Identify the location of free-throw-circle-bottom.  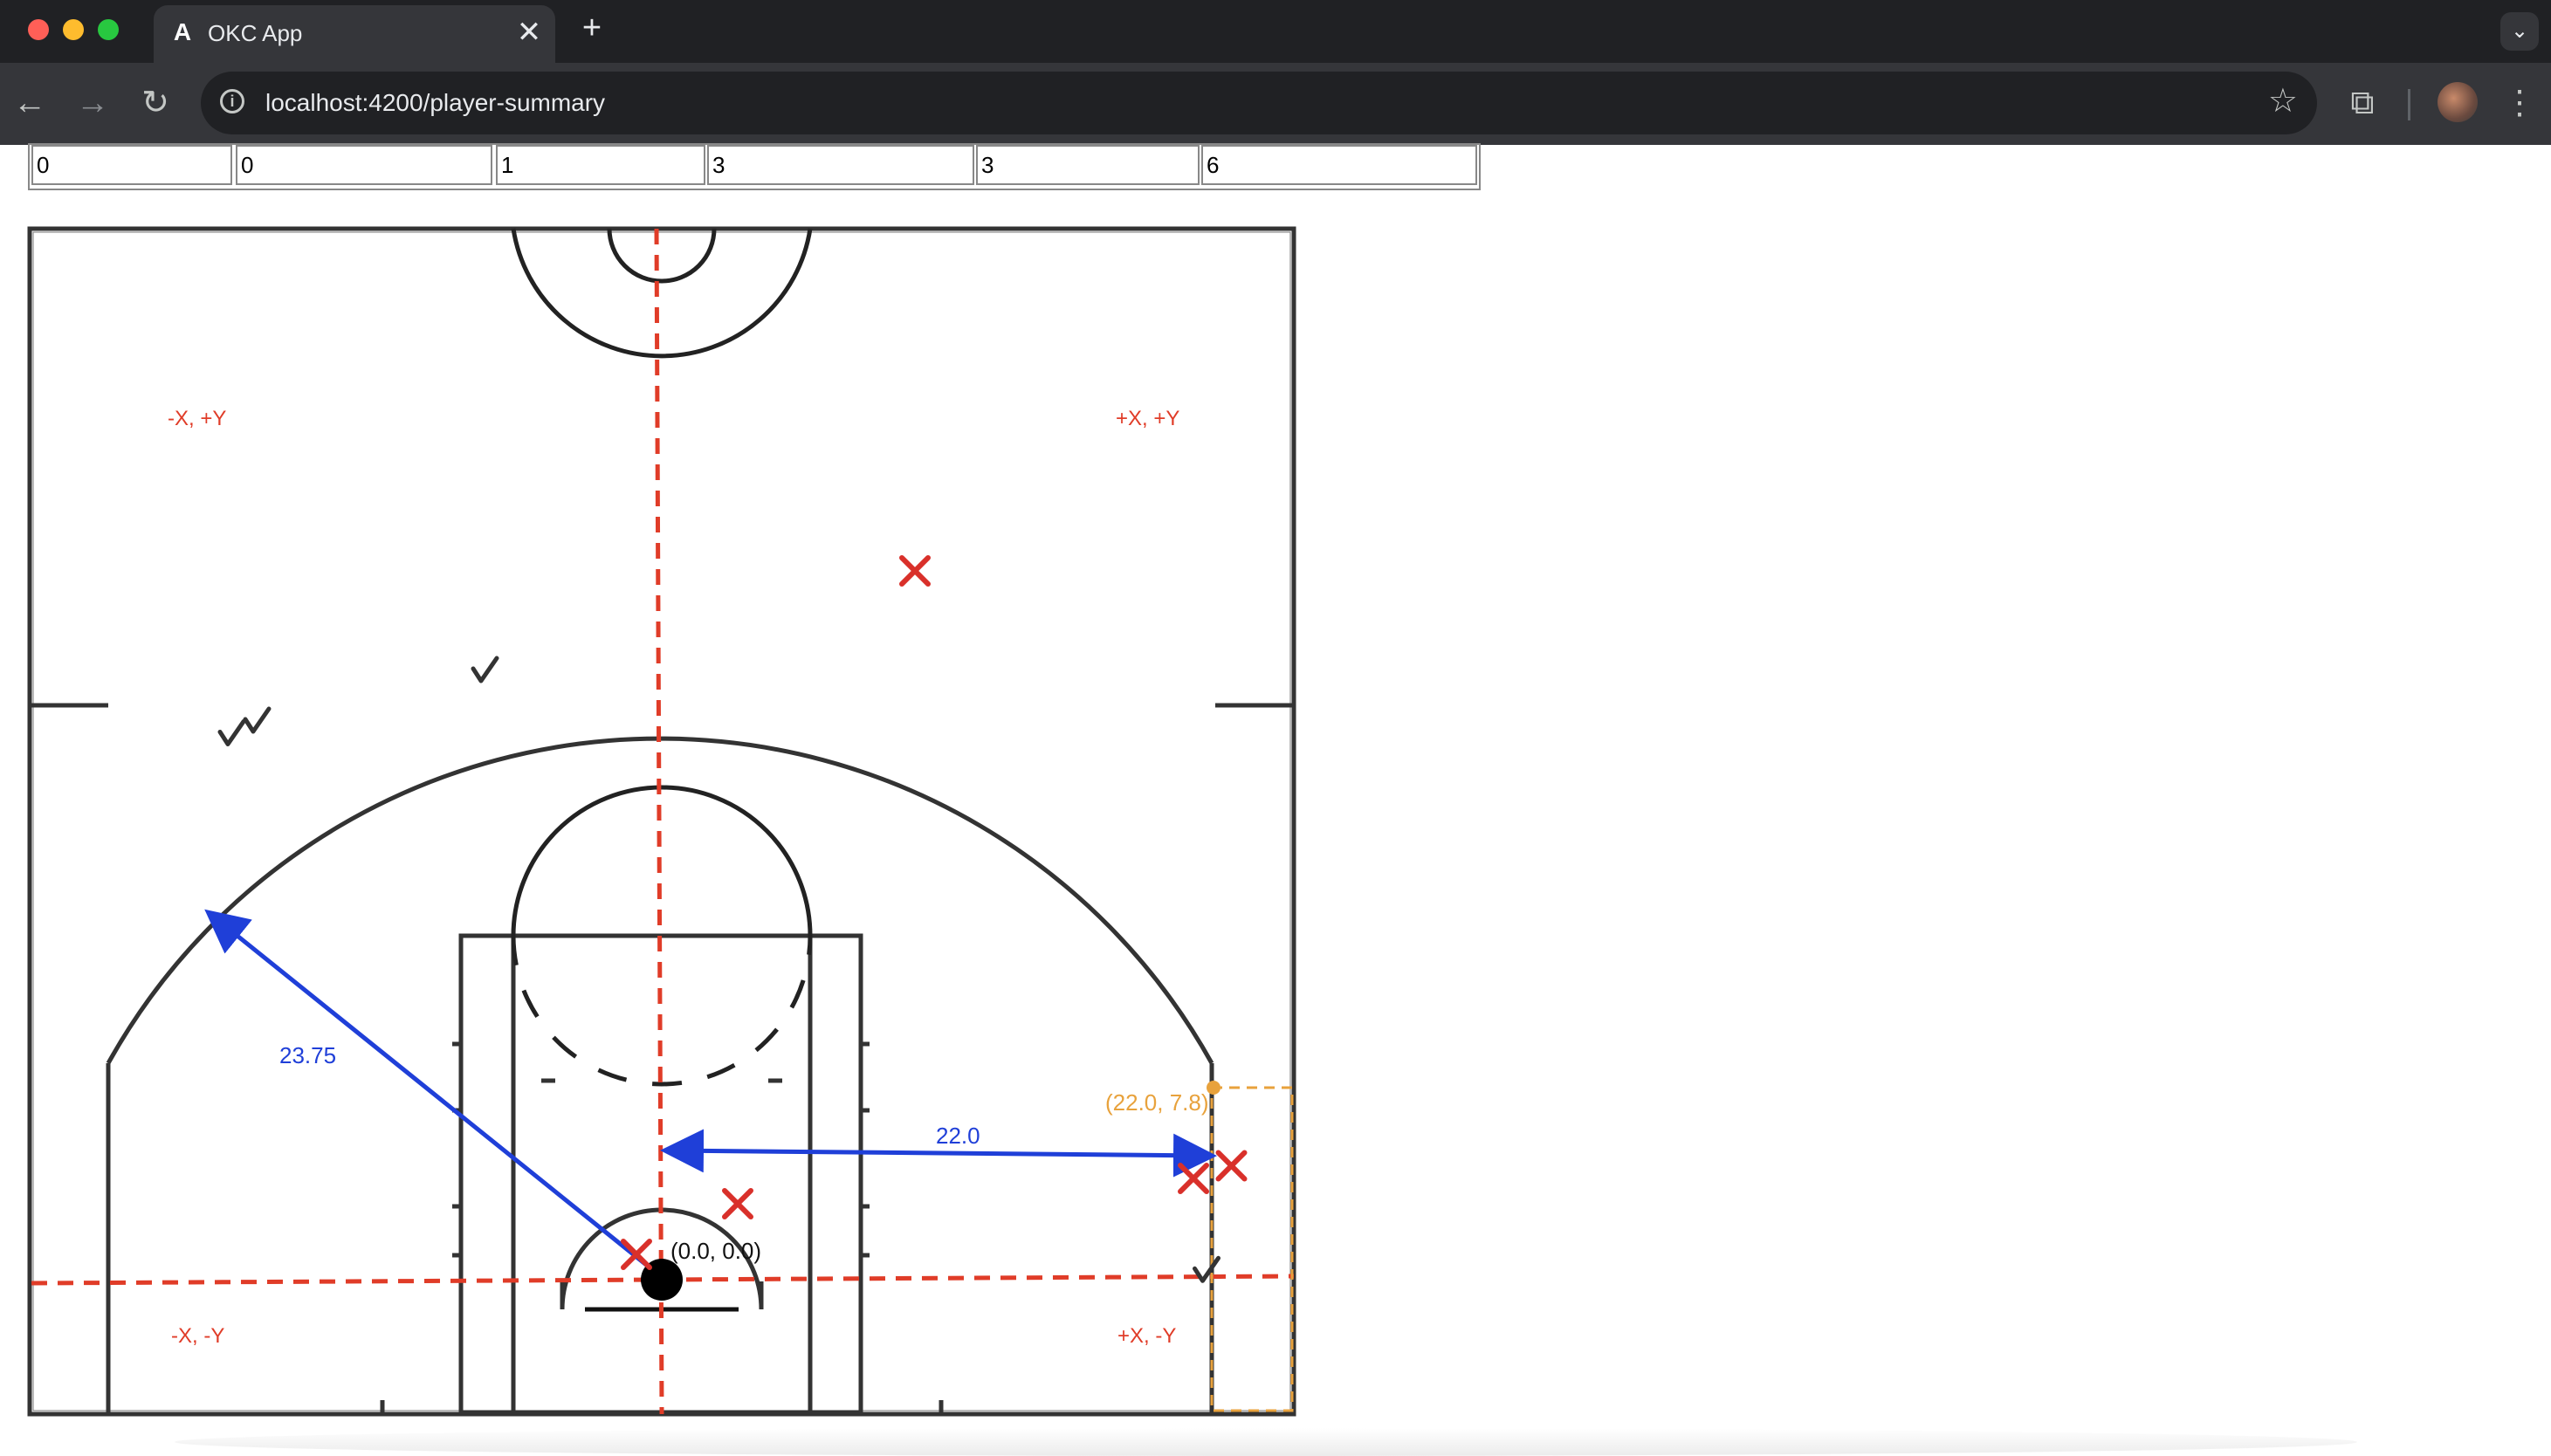
(662, 1011).